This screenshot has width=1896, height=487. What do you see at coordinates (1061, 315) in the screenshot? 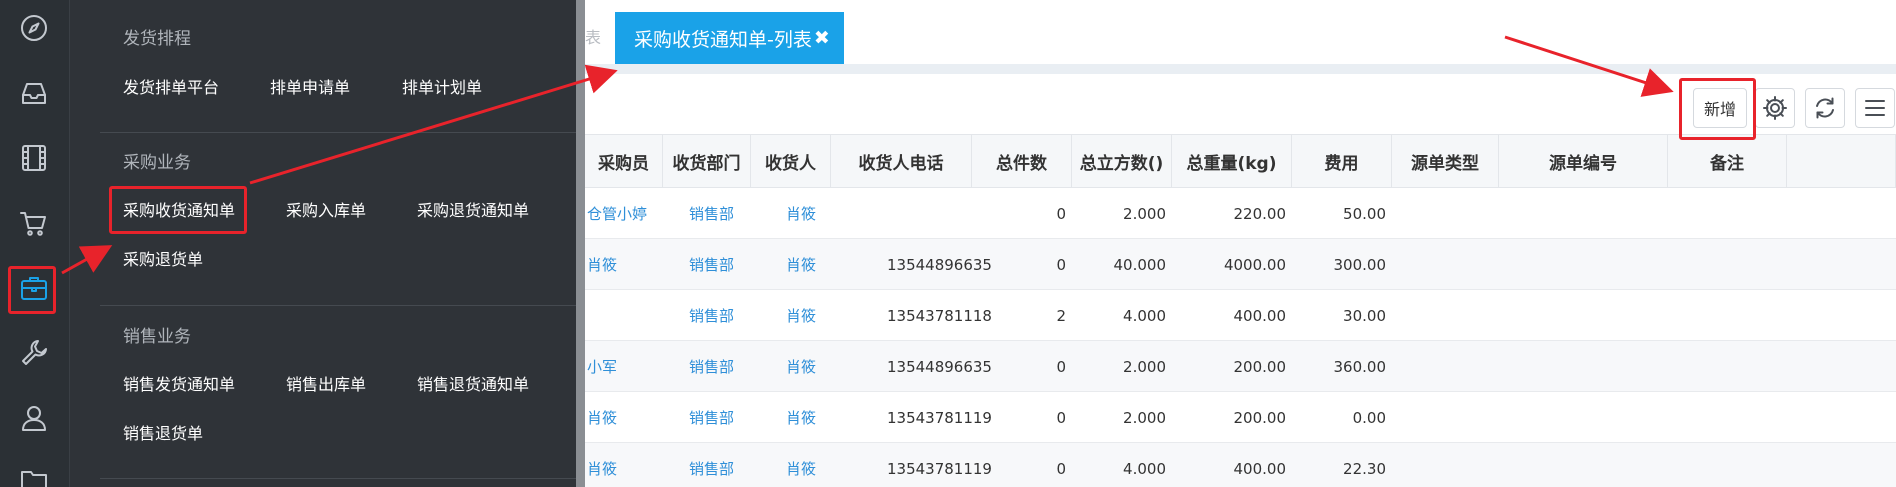
I see `cell-qty: 2` at bounding box center [1061, 315].